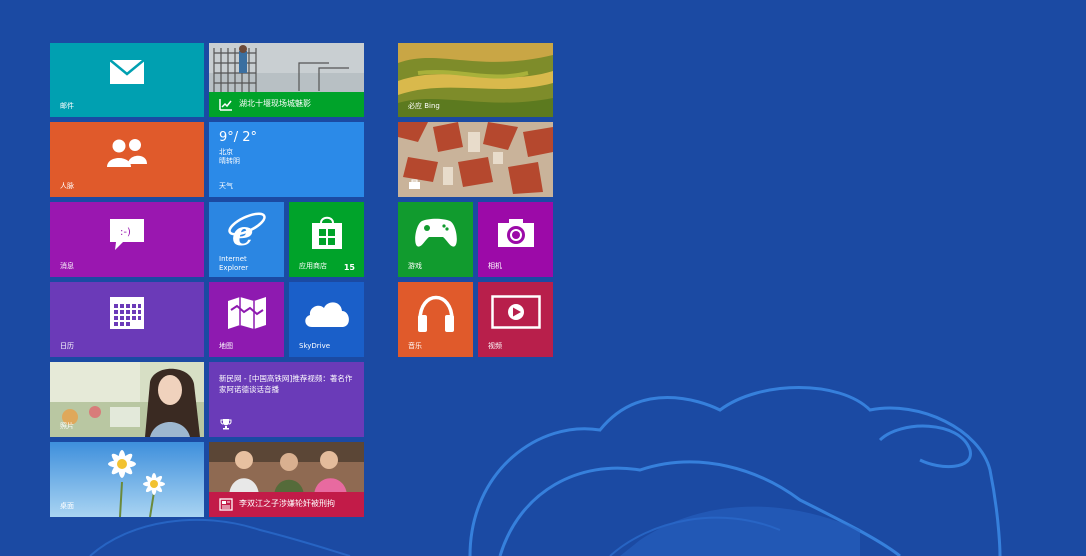 The width and height of the screenshot is (1086, 556). What do you see at coordinates (226, 424) in the screenshot?
I see `trophy-icon` at bounding box center [226, 424].